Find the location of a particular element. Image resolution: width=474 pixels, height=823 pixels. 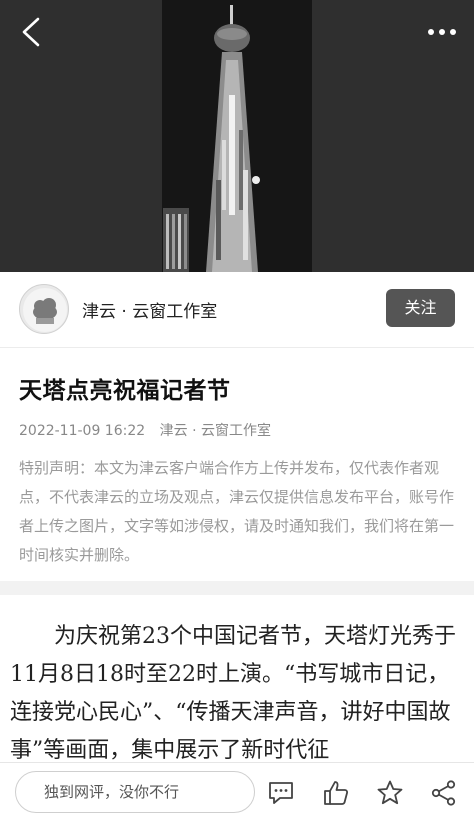

tv-tower-illustration is located at coordinates (211, 138).